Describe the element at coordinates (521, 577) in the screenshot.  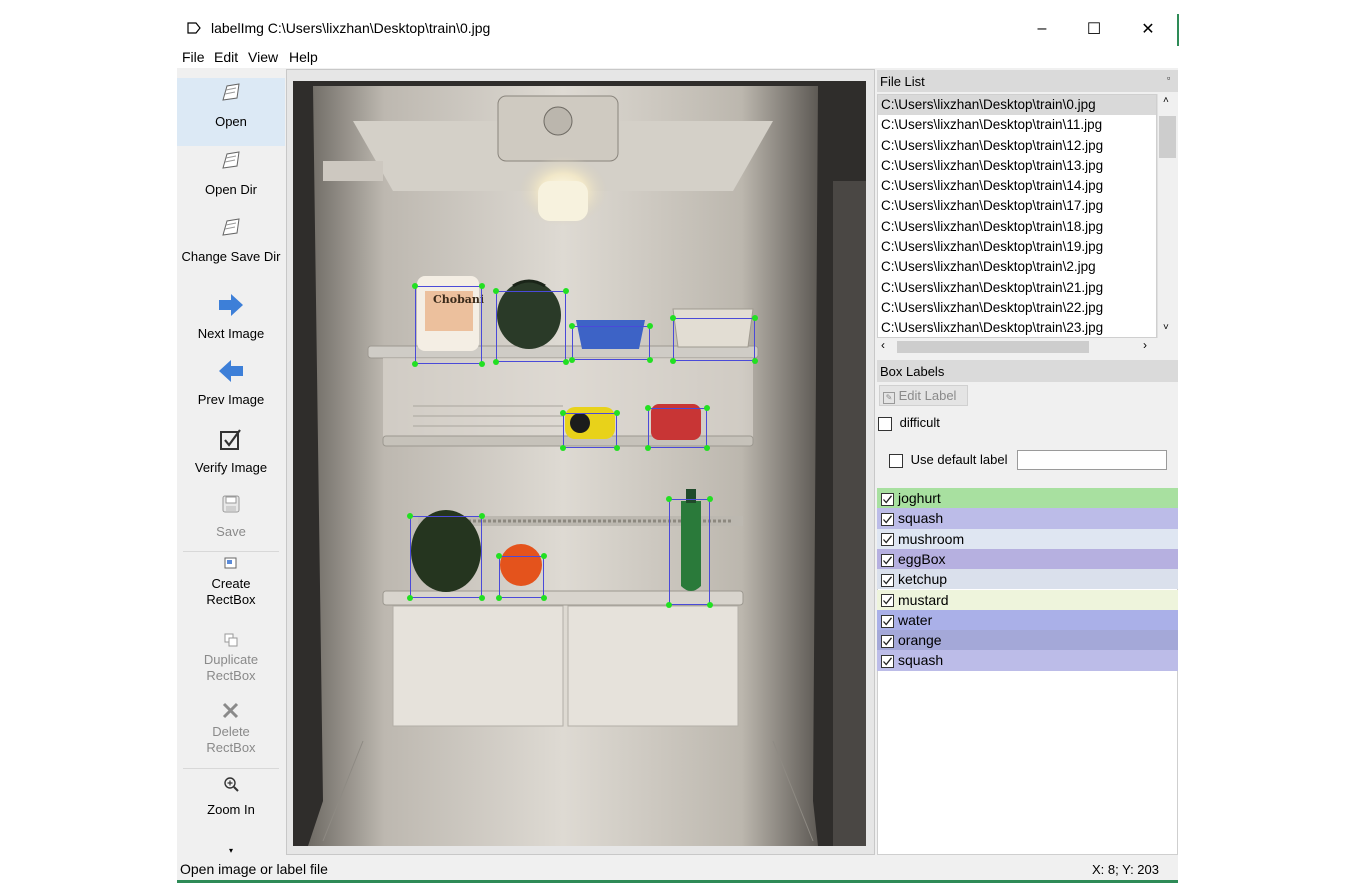
I see `annotation-box-orange` at that location.